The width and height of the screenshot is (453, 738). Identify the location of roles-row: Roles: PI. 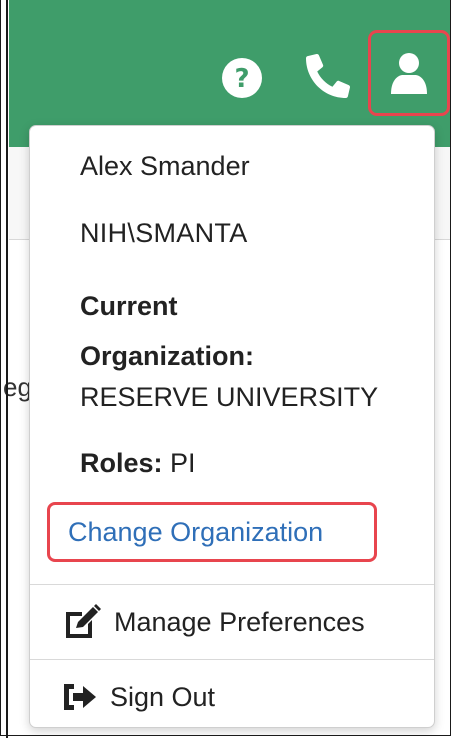
(138, 463).